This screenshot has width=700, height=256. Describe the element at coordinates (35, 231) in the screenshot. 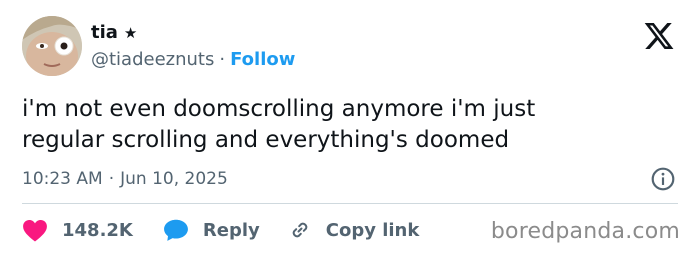

I see `heart-icon` at that location.